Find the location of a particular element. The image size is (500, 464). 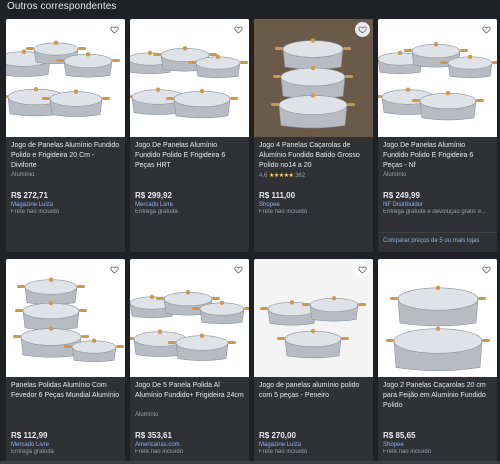

section-title: Outros correspondentes is located at coordinates (62, 6).